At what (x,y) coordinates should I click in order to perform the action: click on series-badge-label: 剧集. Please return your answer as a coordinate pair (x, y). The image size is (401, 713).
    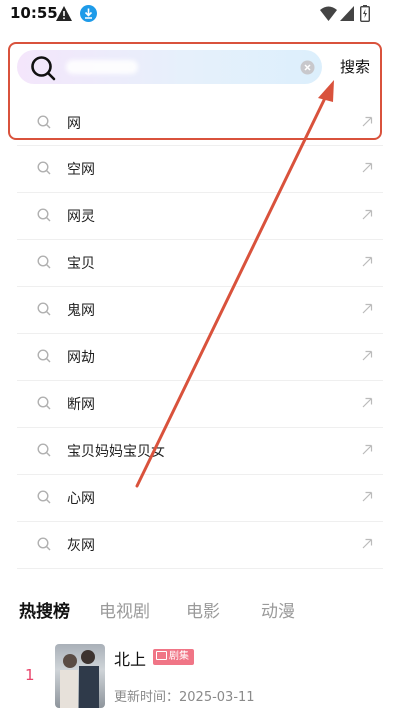
    Looking at the image, I should click on (179, 656).